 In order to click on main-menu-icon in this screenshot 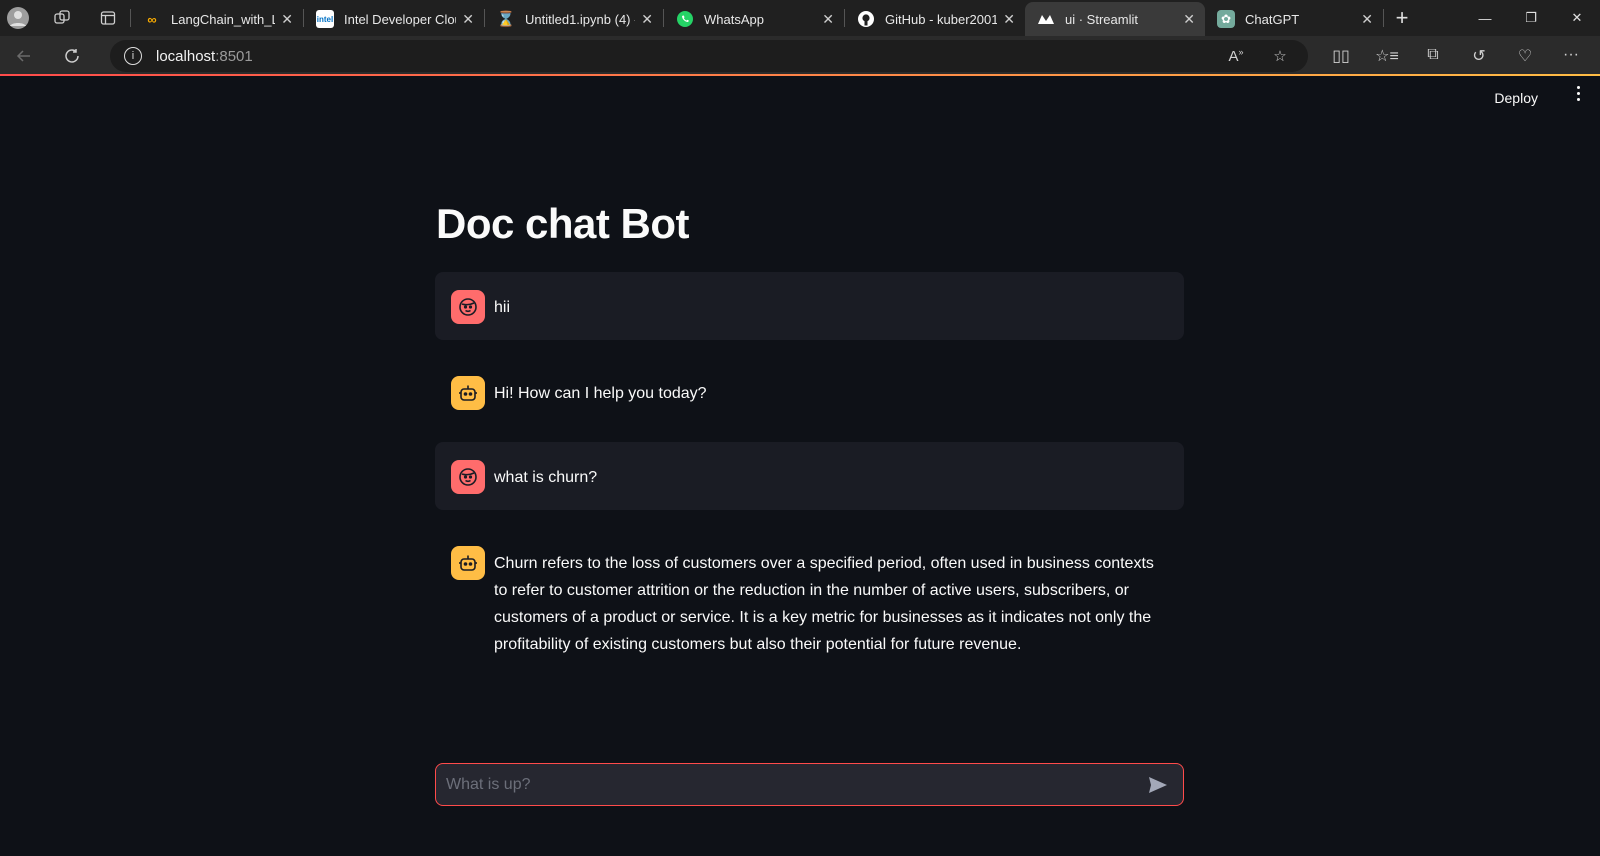, I will do `click(1578, 93)`.